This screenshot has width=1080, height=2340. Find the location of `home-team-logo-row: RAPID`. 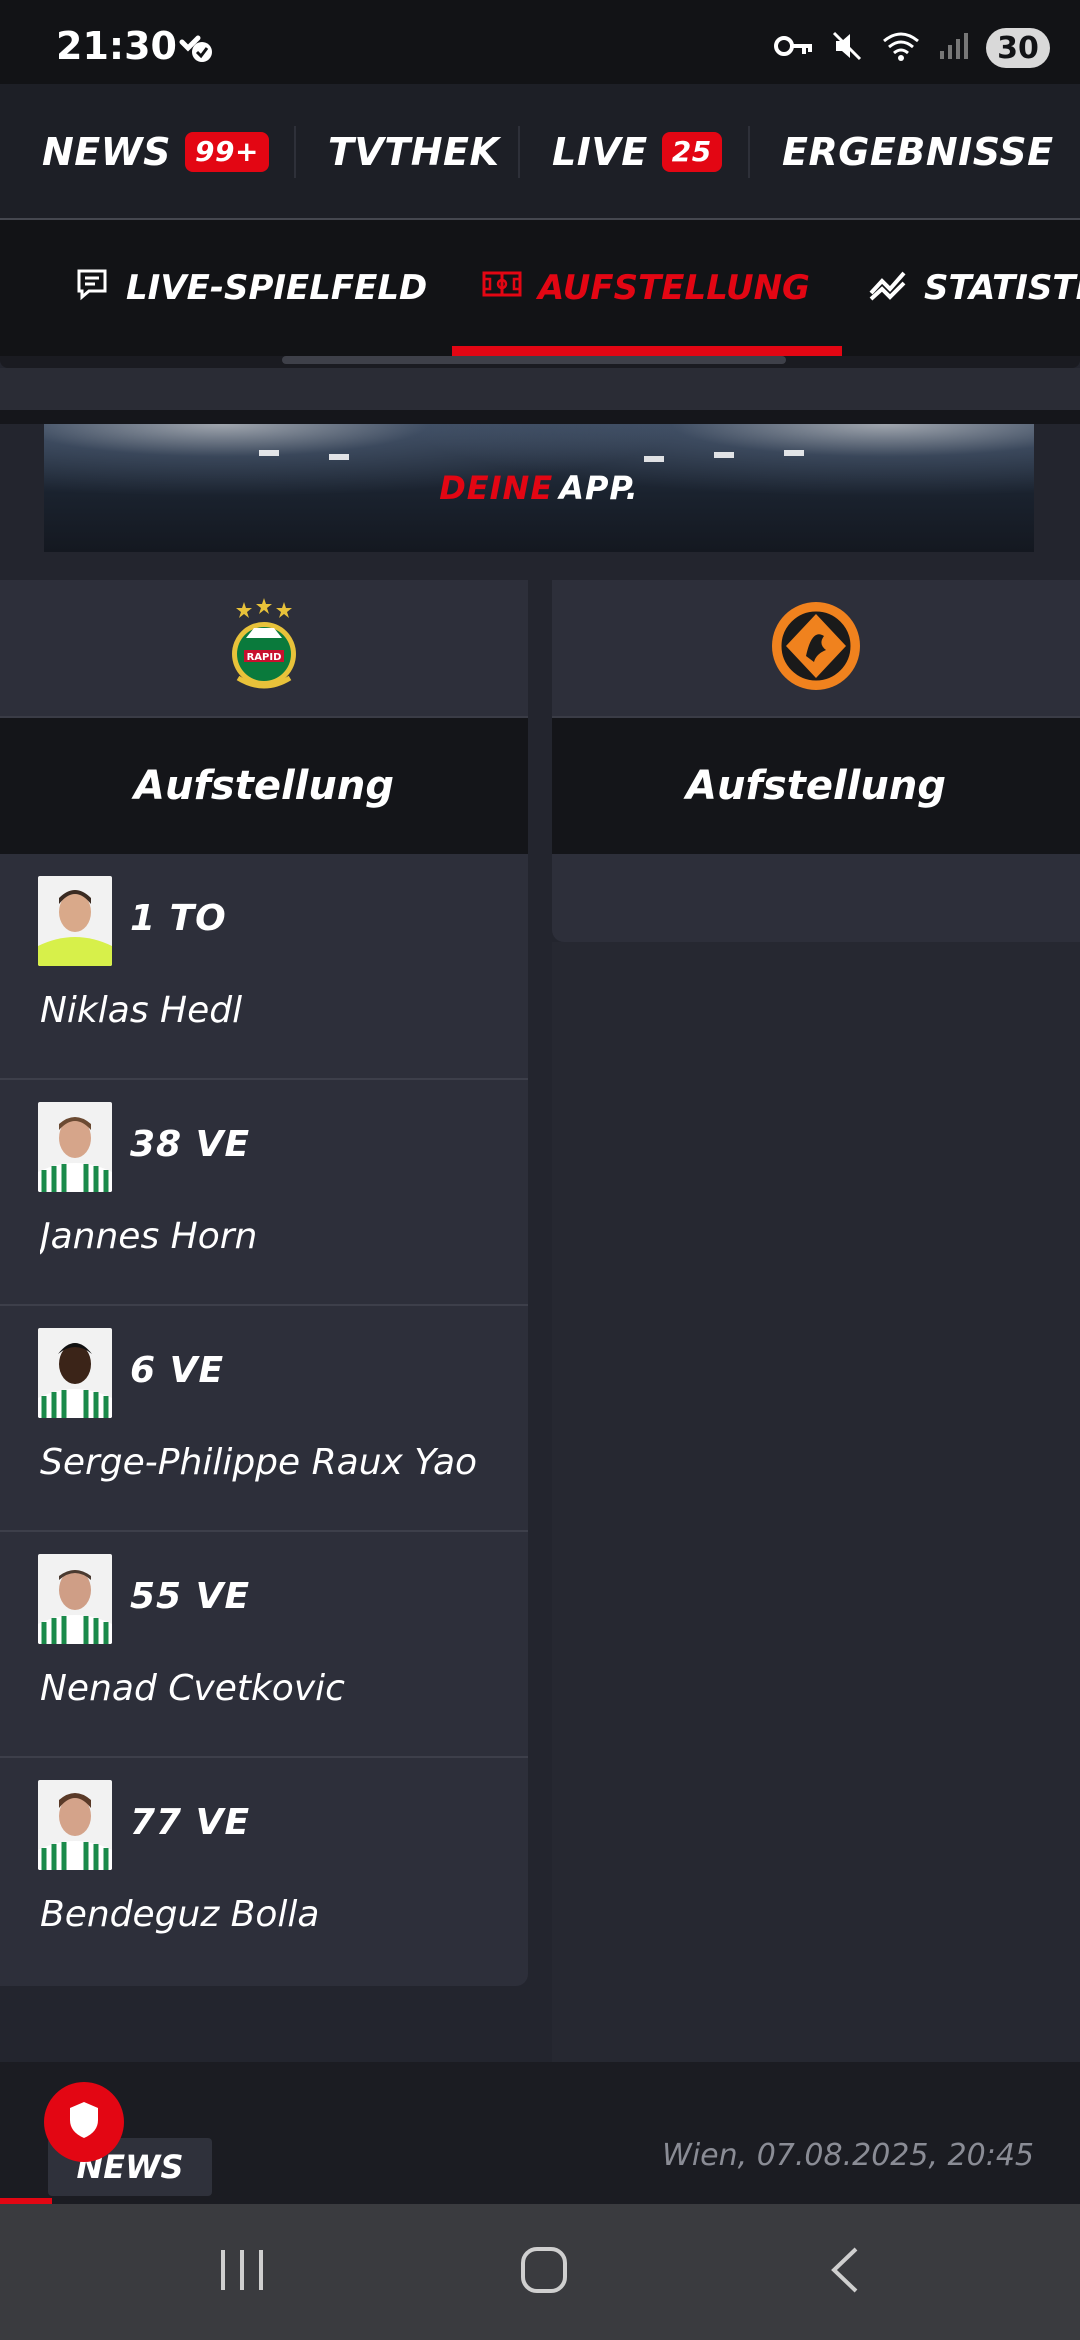

home-team-logo-row: RAPID is located at coordinates (264, 648).